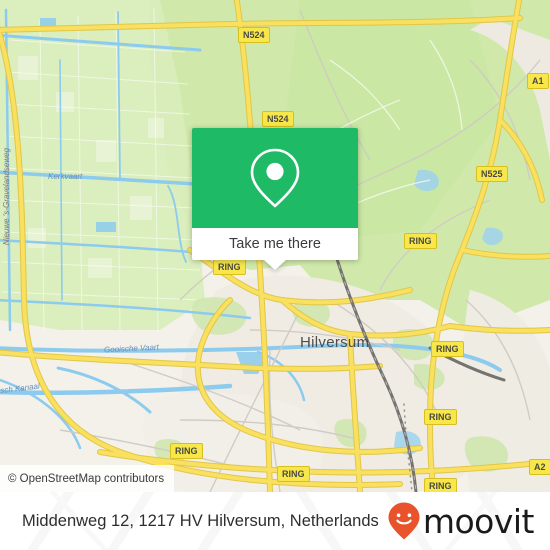 The width and height of the screenshot is (550, 550). What do you see at coordinates (492, 174) in the screenshot?
I see `road-shield-n525: N525` at bounding box center [492, 174].